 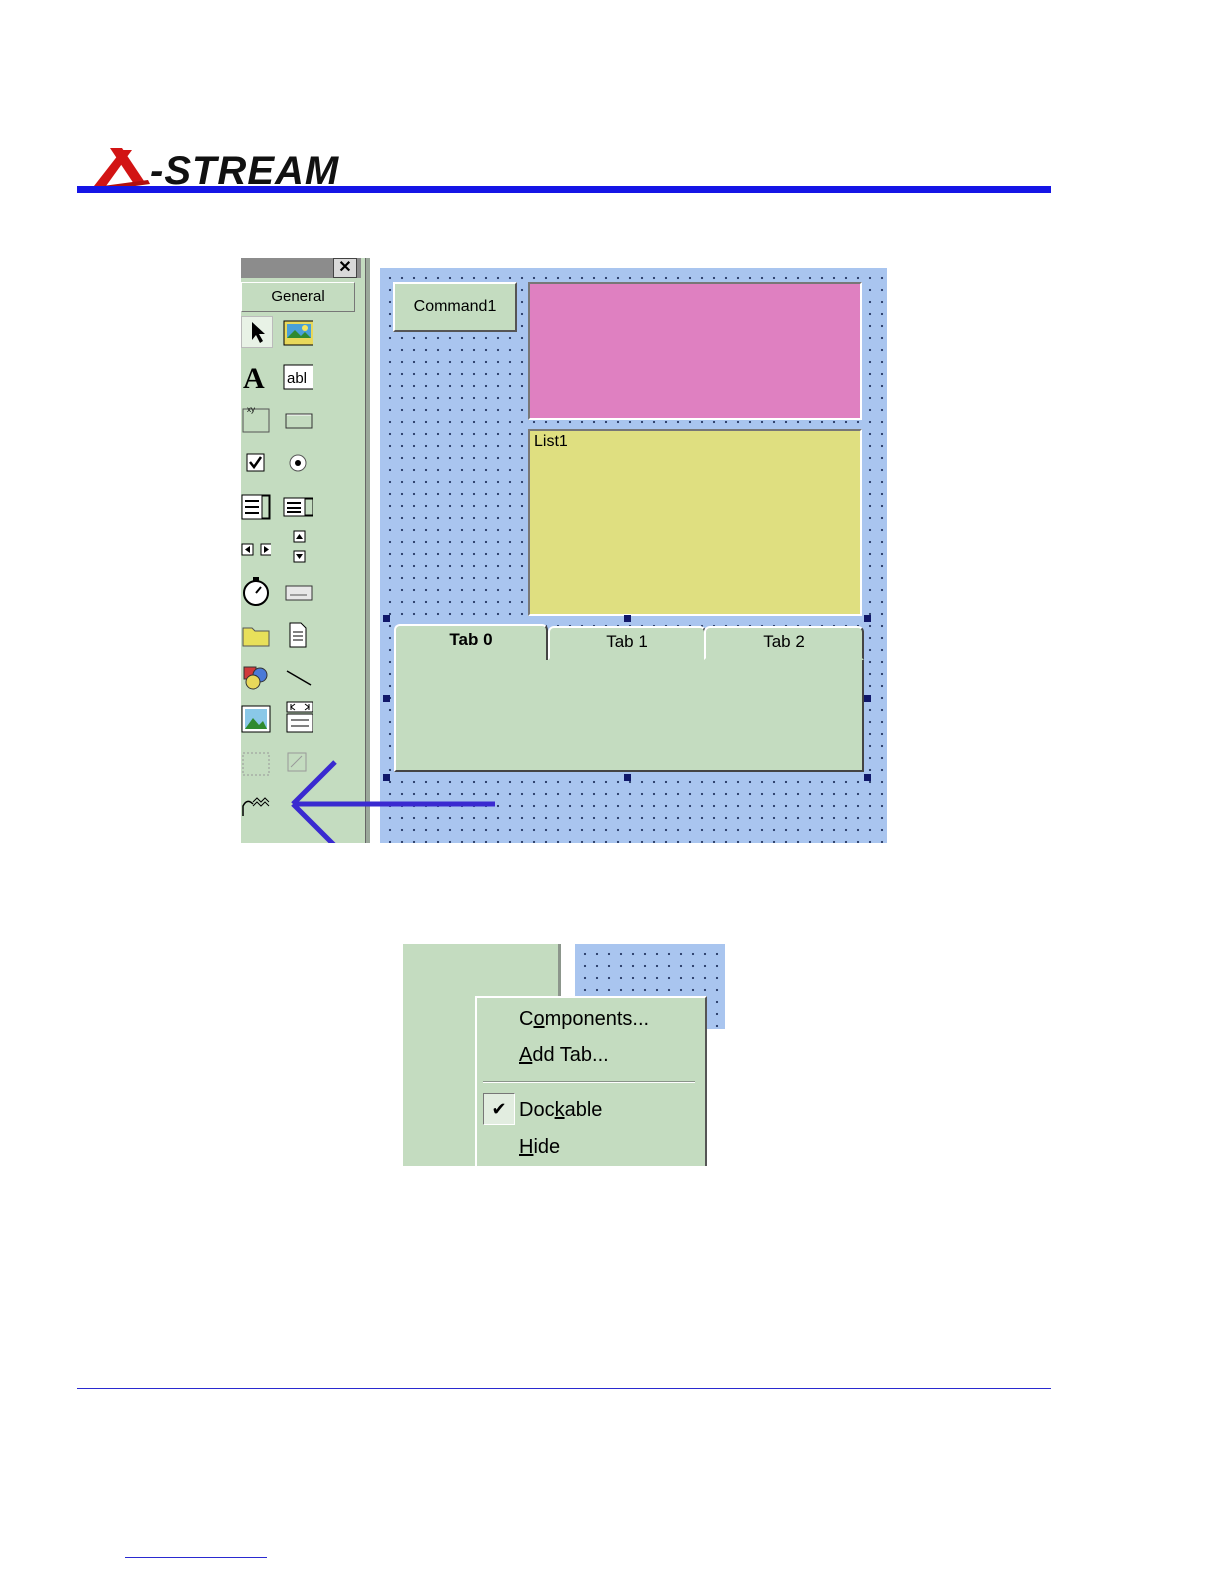 I want to click on menu-separator, so click(x=589, y=1082).